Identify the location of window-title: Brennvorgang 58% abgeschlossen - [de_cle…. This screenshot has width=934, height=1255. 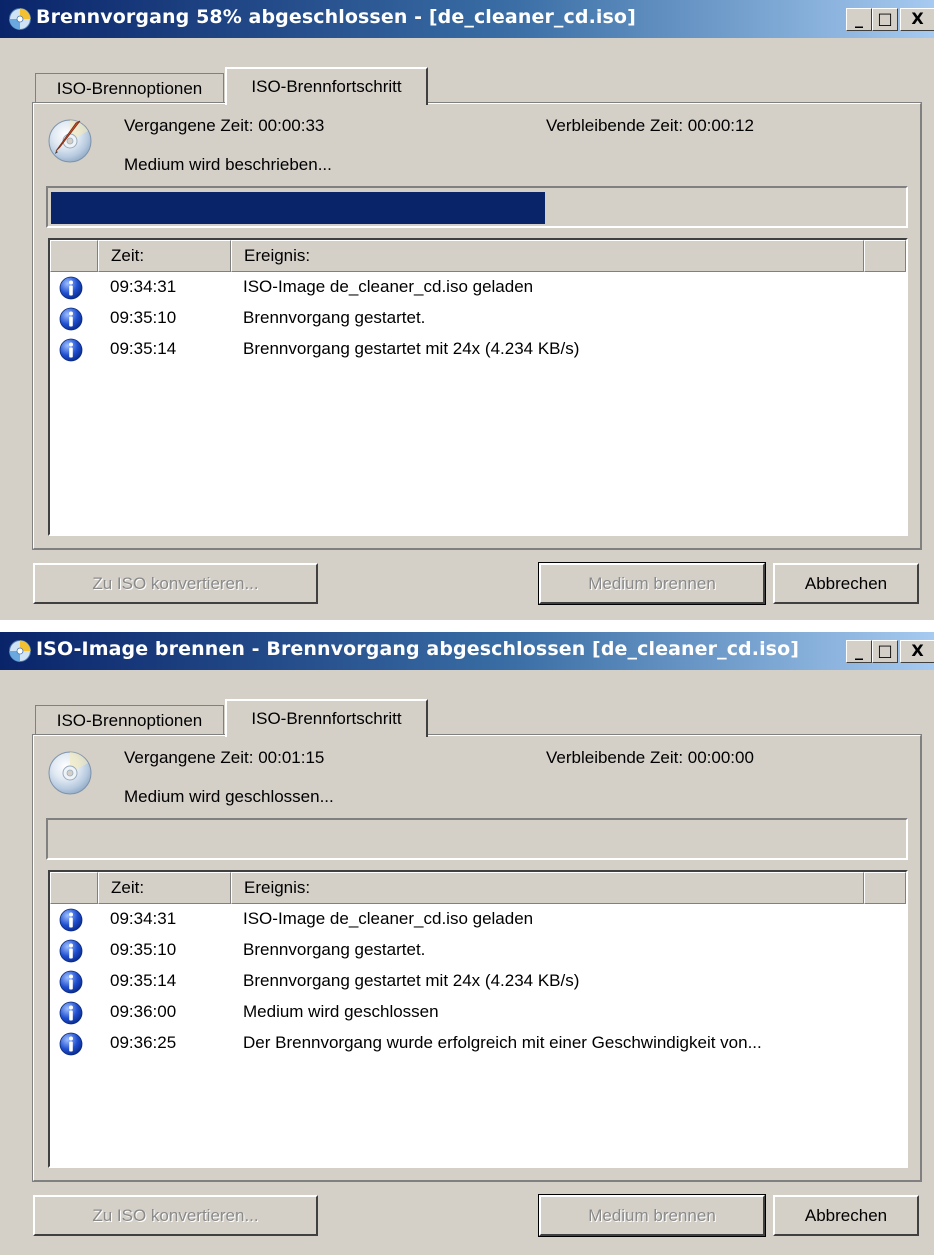
(336, 17).